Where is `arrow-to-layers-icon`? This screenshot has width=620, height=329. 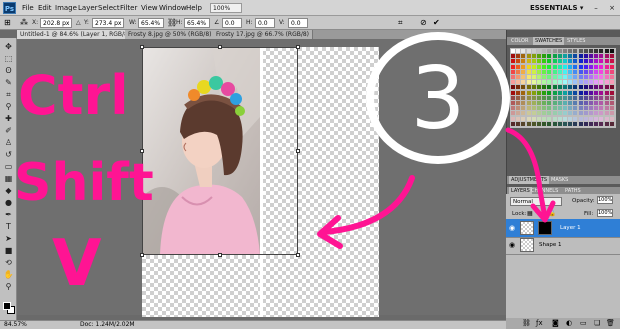
arrow-to-layers-icon is located at coordinates (526, 174).